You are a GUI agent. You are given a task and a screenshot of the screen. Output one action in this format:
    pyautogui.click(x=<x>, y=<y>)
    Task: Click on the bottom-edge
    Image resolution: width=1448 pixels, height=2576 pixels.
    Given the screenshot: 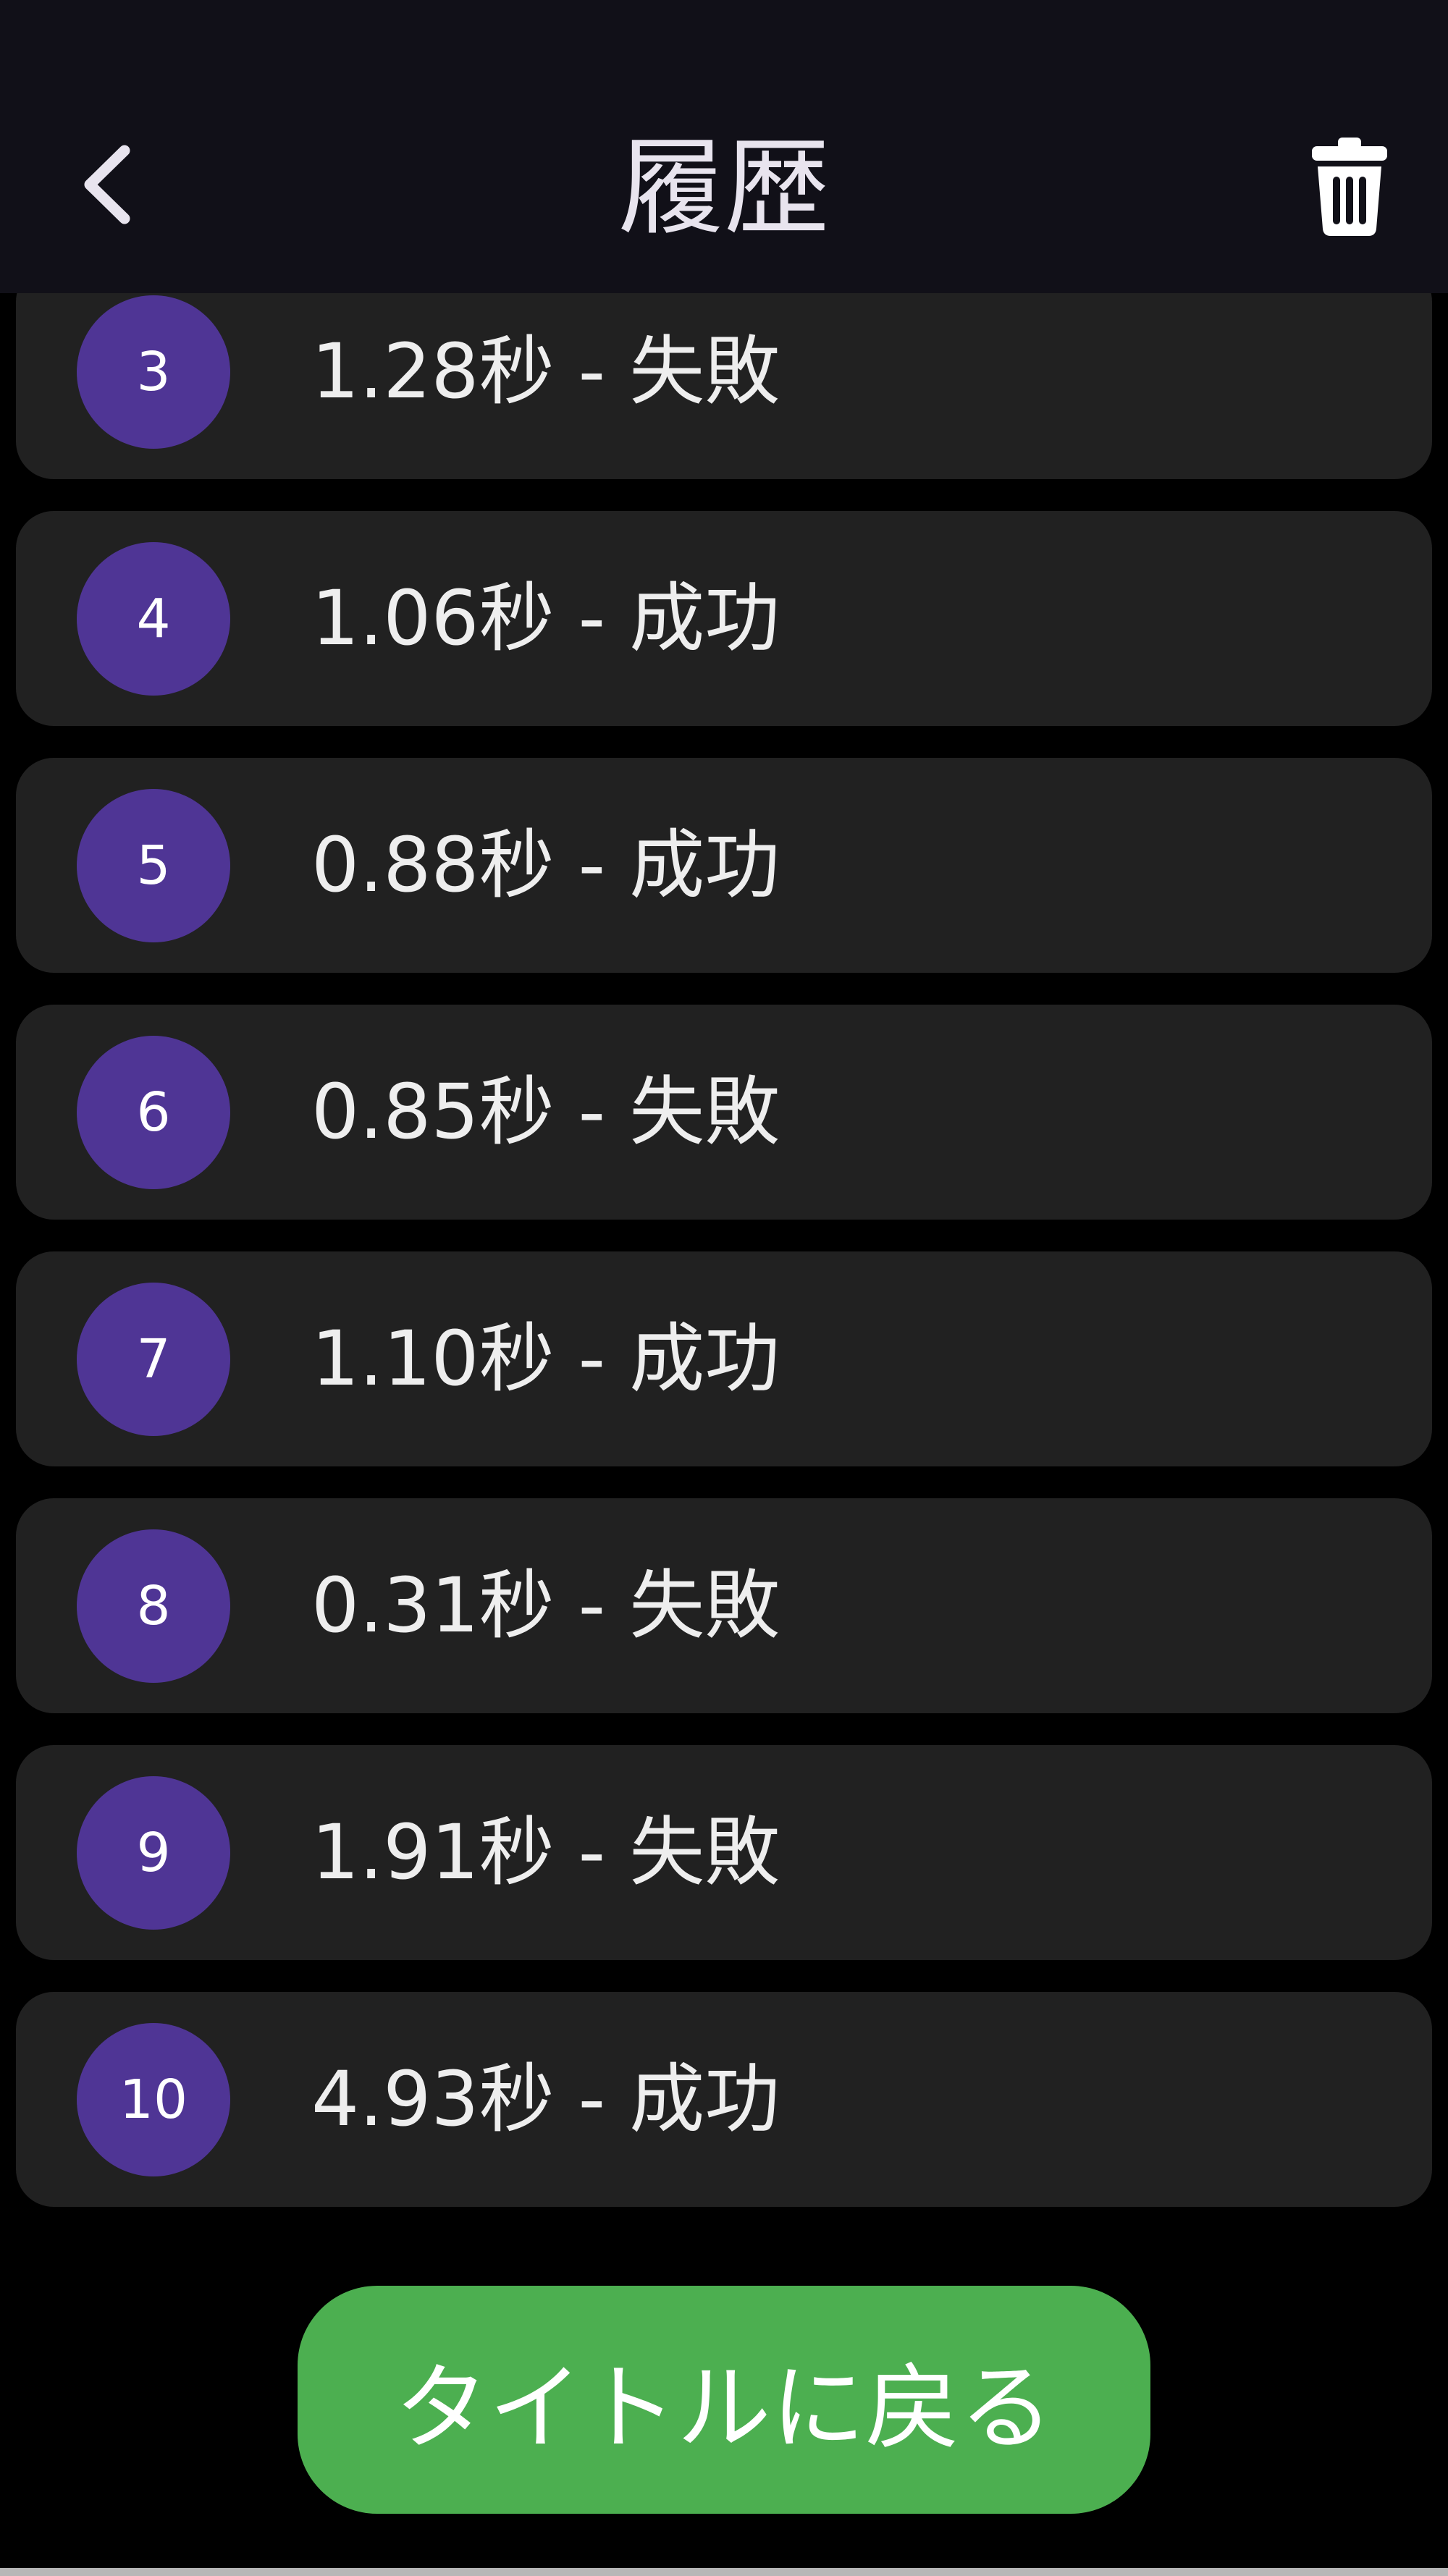 What is the action you would take?
    pyautogui.click(x=724, y=2572)
    